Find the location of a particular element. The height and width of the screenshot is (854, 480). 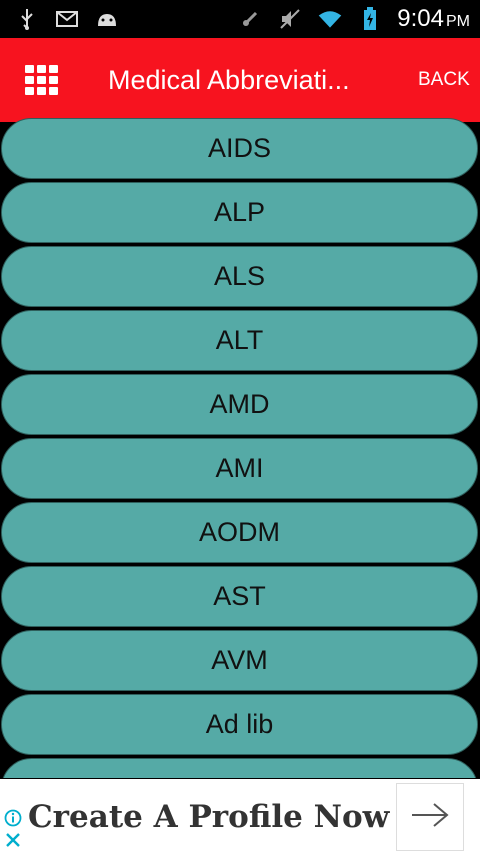

ad-arrow-button is located at coordinates (430, 817).